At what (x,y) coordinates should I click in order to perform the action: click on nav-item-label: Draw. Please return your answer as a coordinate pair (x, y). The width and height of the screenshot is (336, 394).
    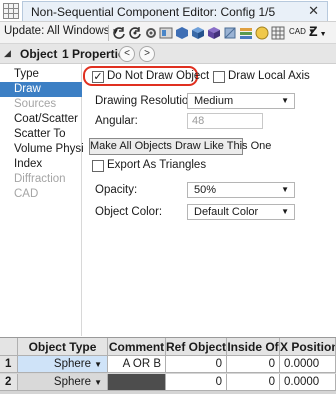
    Looking at the image, I should click on (27, 89).